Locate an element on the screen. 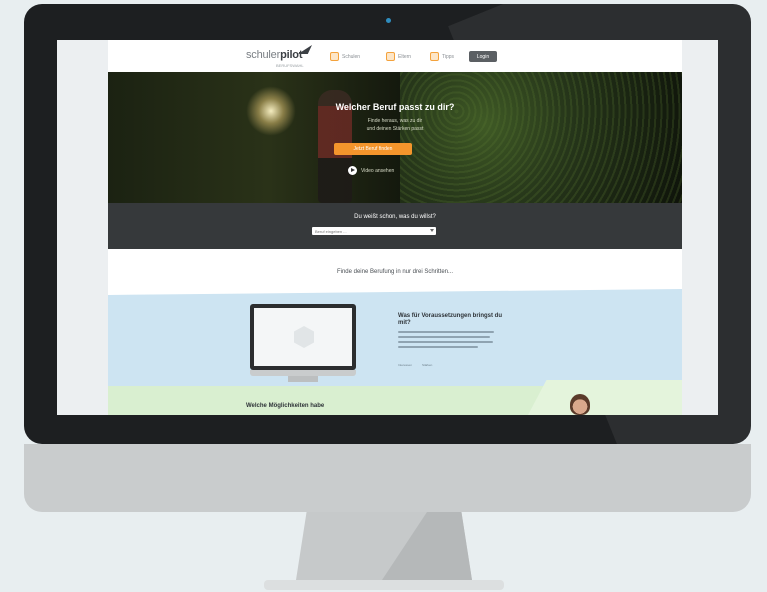 Image resolution: width=767 pixels, height=592 pixels. requirements-section is located at coordinates (395, 339).